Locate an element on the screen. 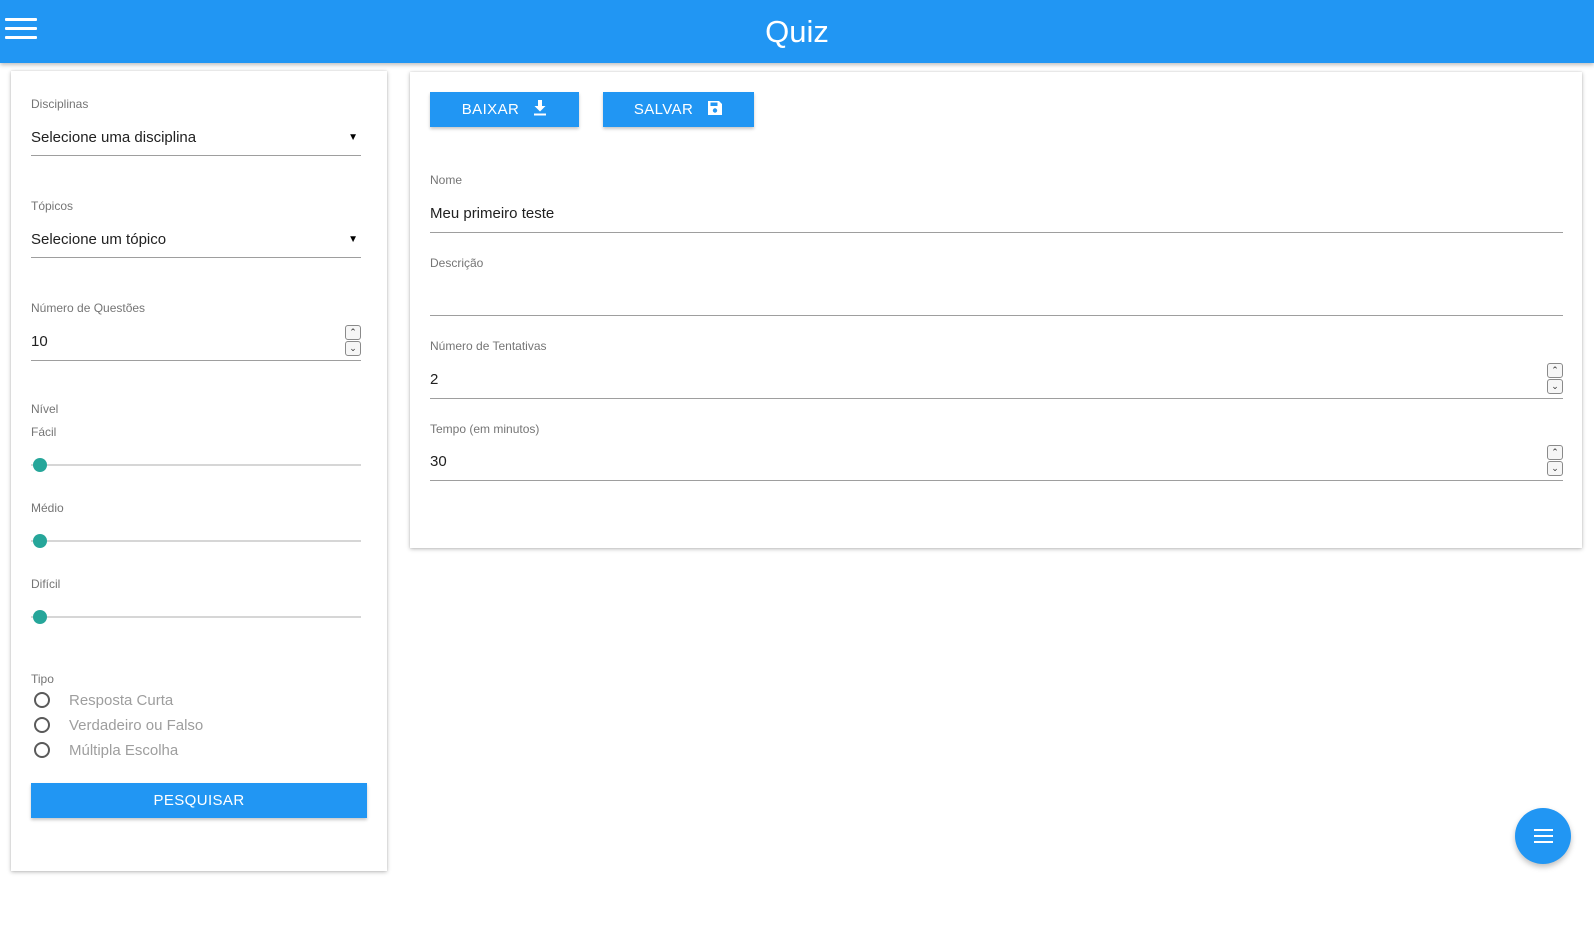  baixar-button: BAIXAR is located at coordinates (504, 109).